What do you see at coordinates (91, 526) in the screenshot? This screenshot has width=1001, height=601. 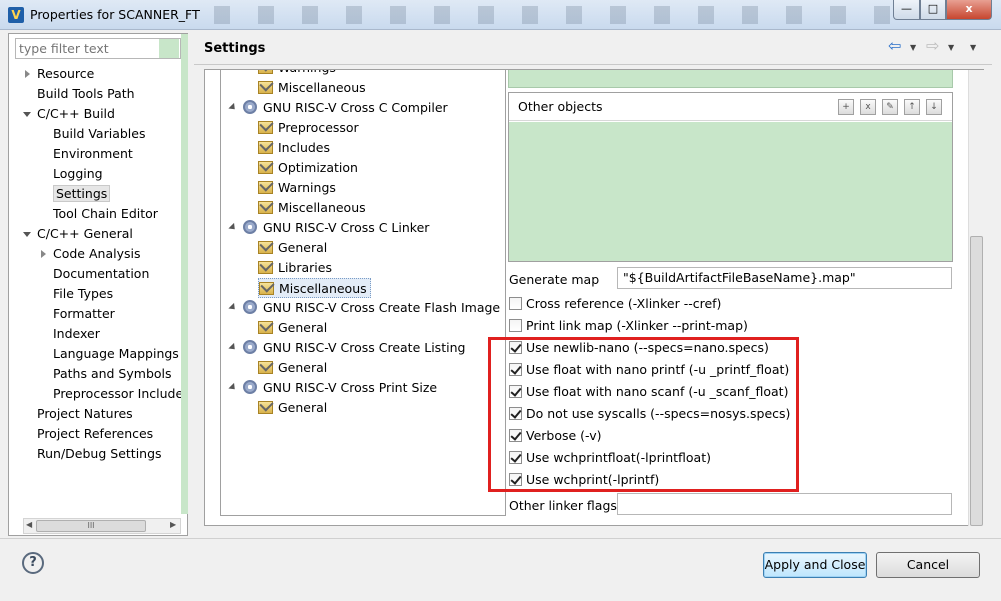 I see `scroll-thumb: III` at bounding box center [91, 526].